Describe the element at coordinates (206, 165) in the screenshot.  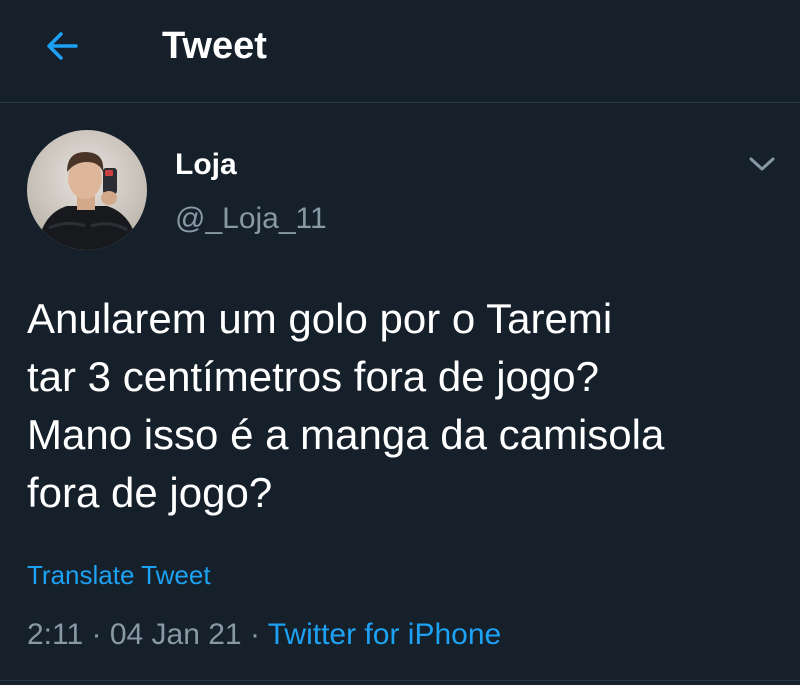
I see `author-name: Loja` at that location.